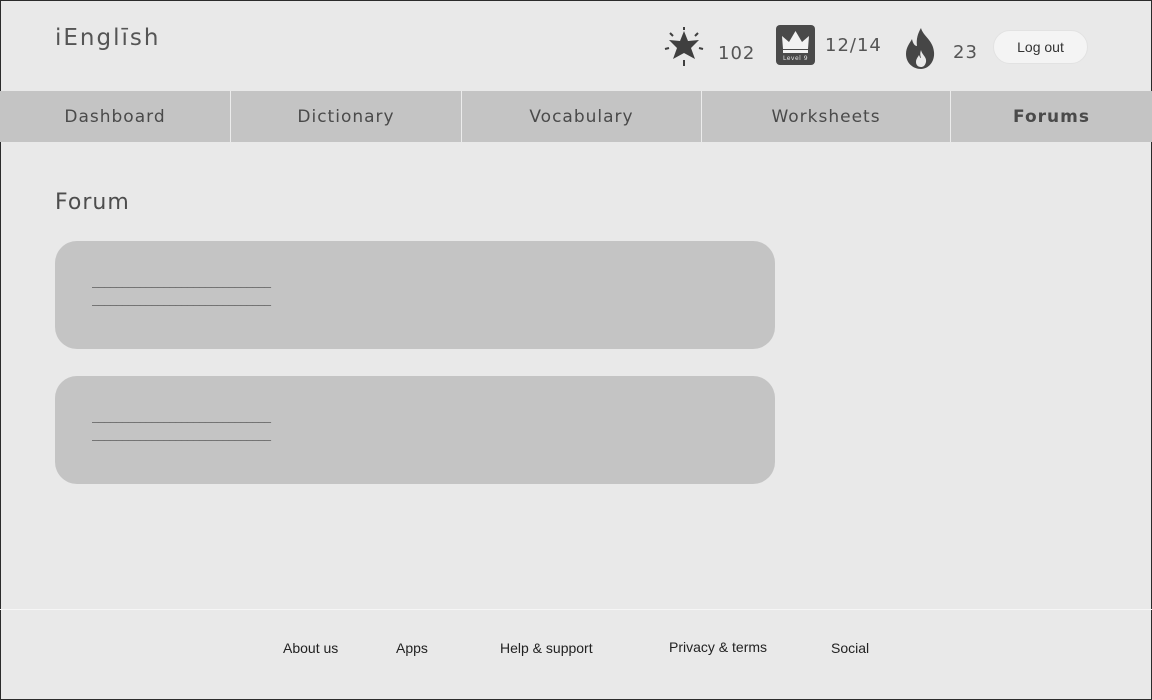  Describe the element at coordinates (546, 648) in the screenshot. I see `footer-link-help: Help & support` at that location.